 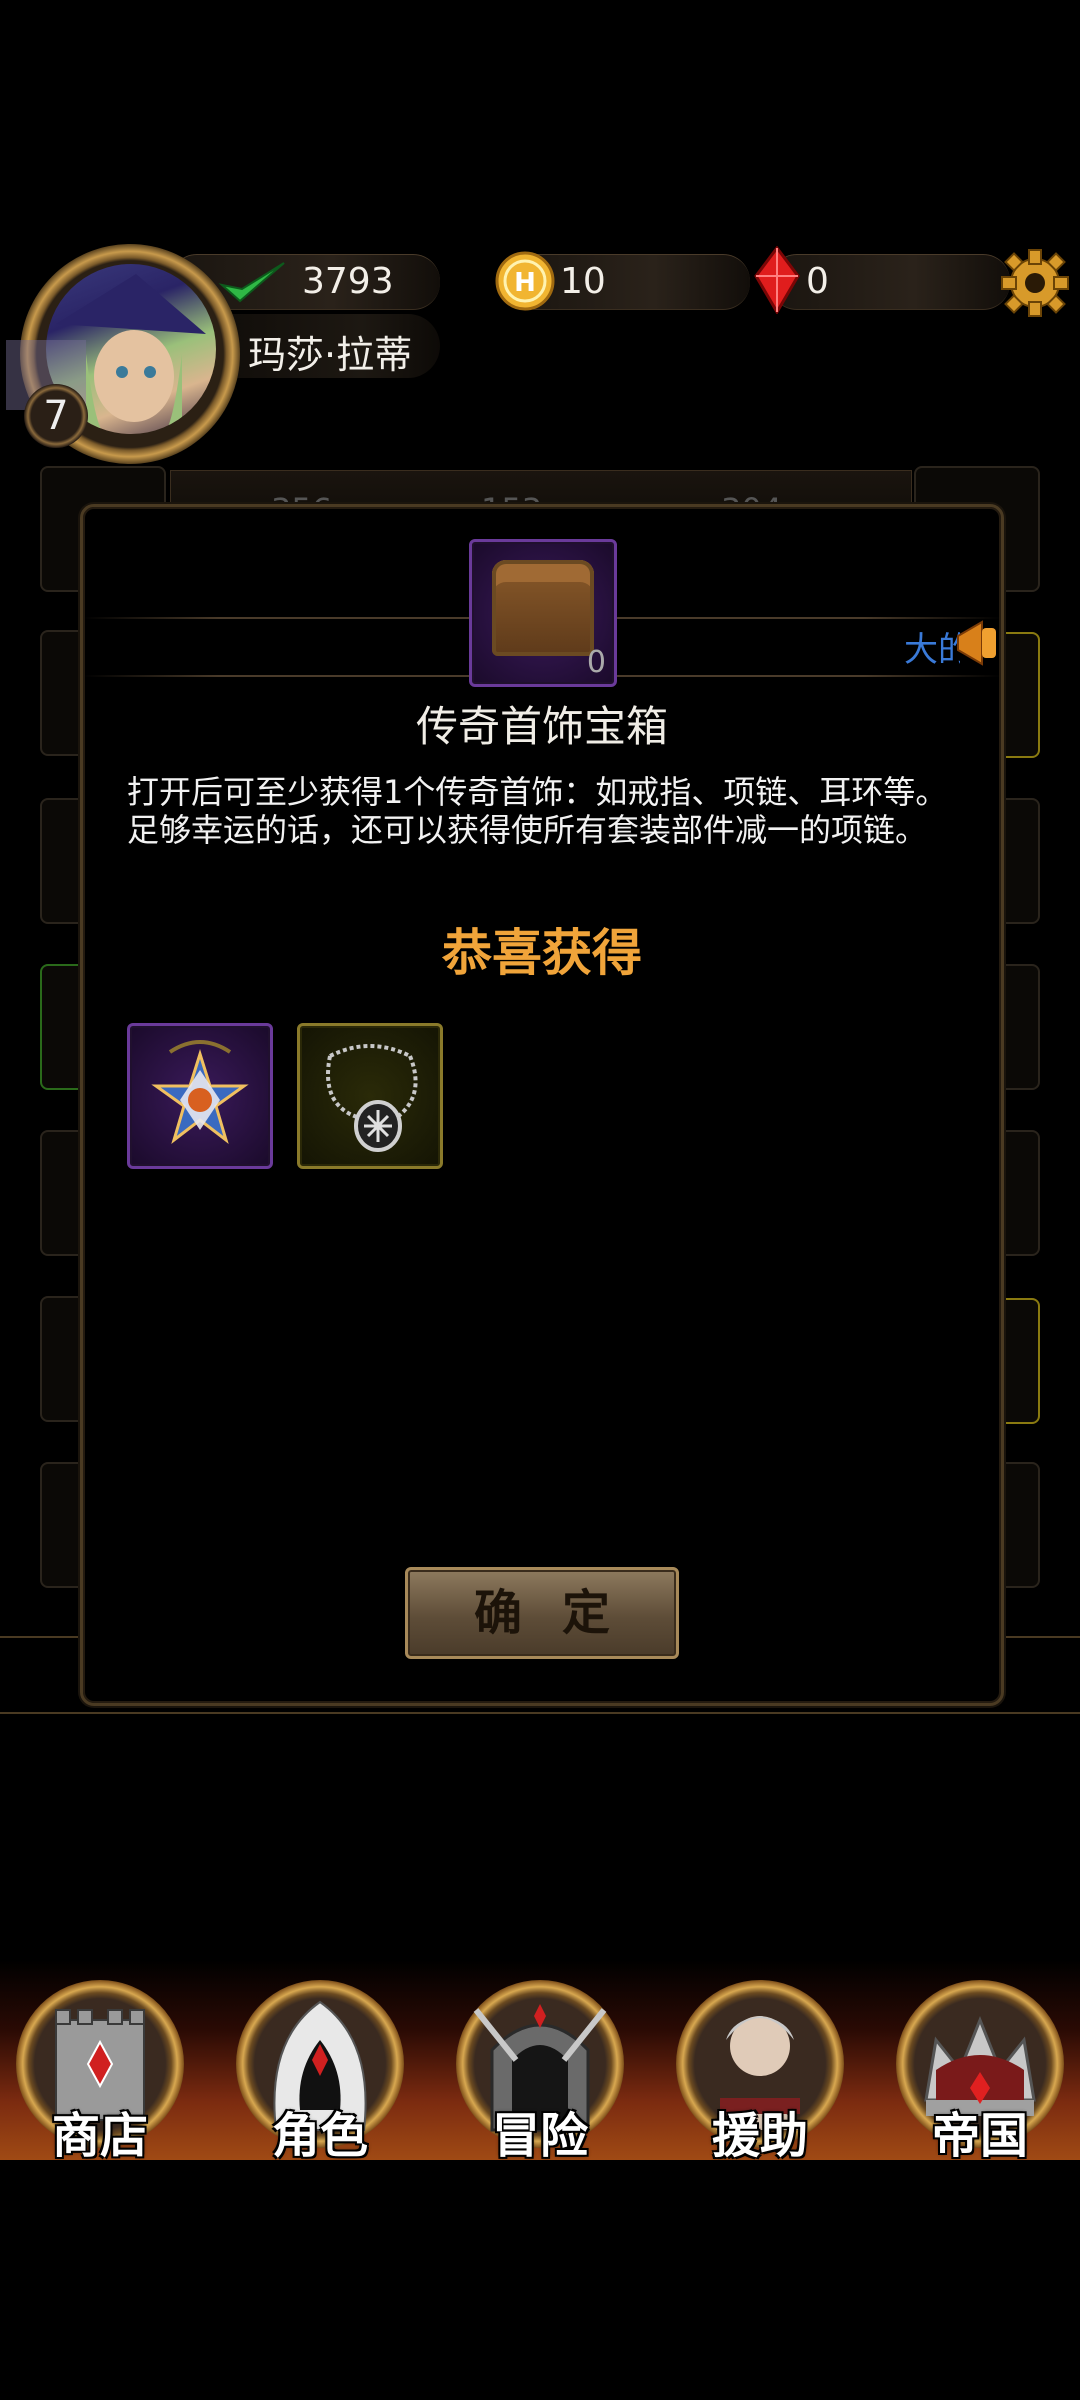 I want to click on congrats-heading: 恭喜获得, so click(x=542, y=953).